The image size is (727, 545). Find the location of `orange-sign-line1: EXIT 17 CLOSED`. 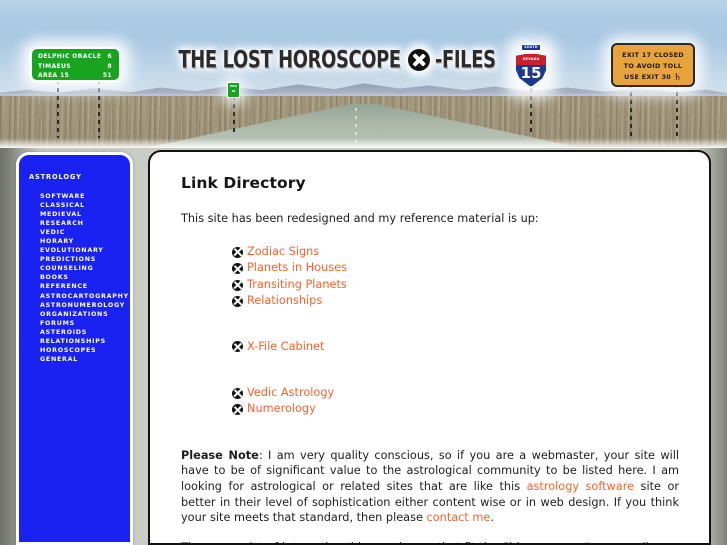

orange-sign-line1: EXIT 17 CLOSED is located at coordinates (653, 55).